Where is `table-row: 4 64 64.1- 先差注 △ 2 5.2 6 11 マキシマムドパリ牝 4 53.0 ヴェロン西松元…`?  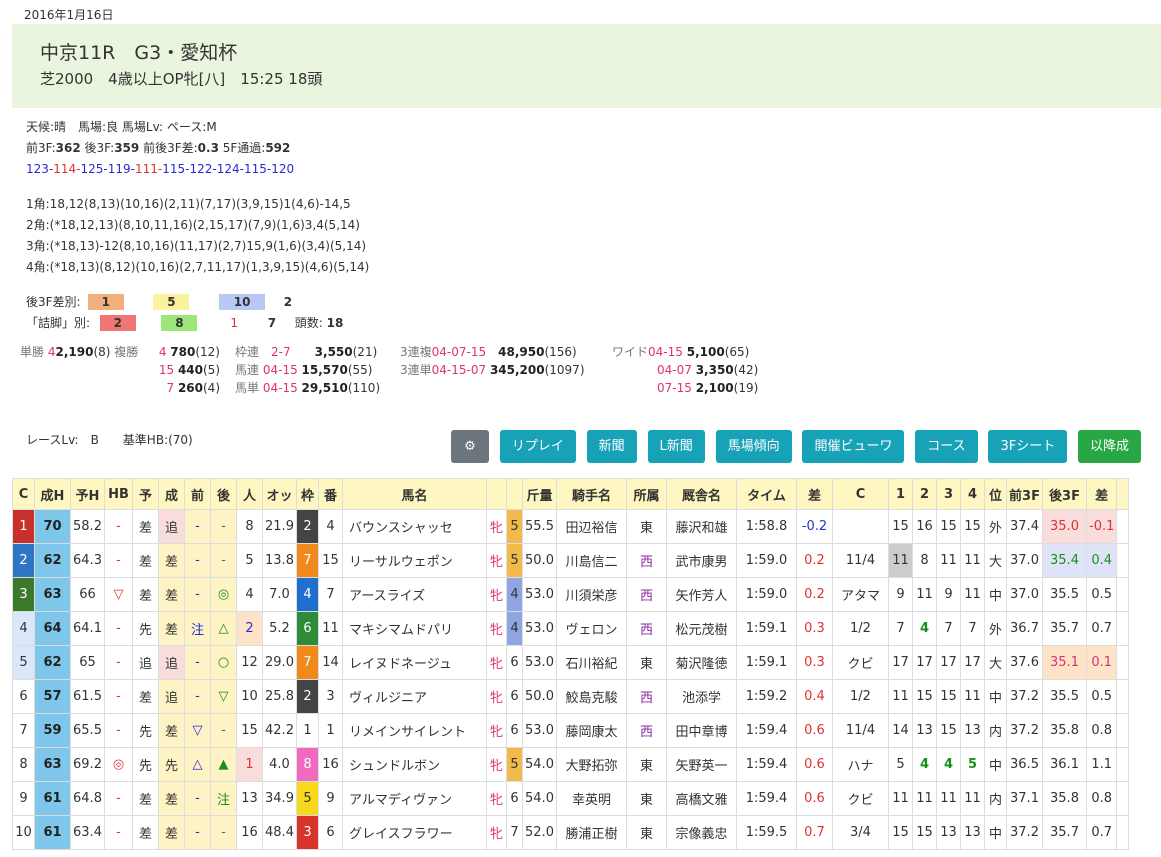
table-row: 4 64 64.1- 先差注 △ 2 5.2 6 11 マキシマムドパリ牝 4 53.0 ヴェロン西松元… is located at coordinates (571, 628).